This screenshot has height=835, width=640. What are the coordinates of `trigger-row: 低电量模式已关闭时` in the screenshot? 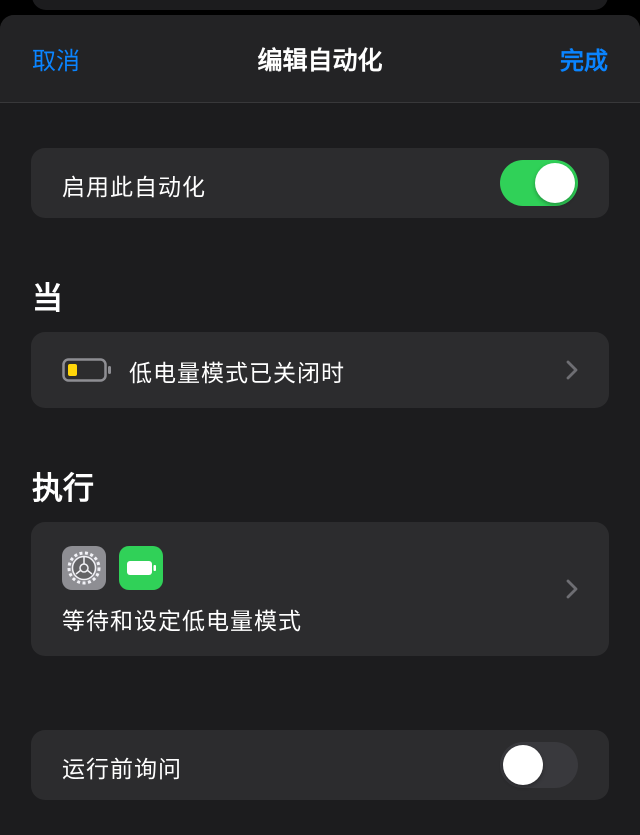 It's located at (320, 370).